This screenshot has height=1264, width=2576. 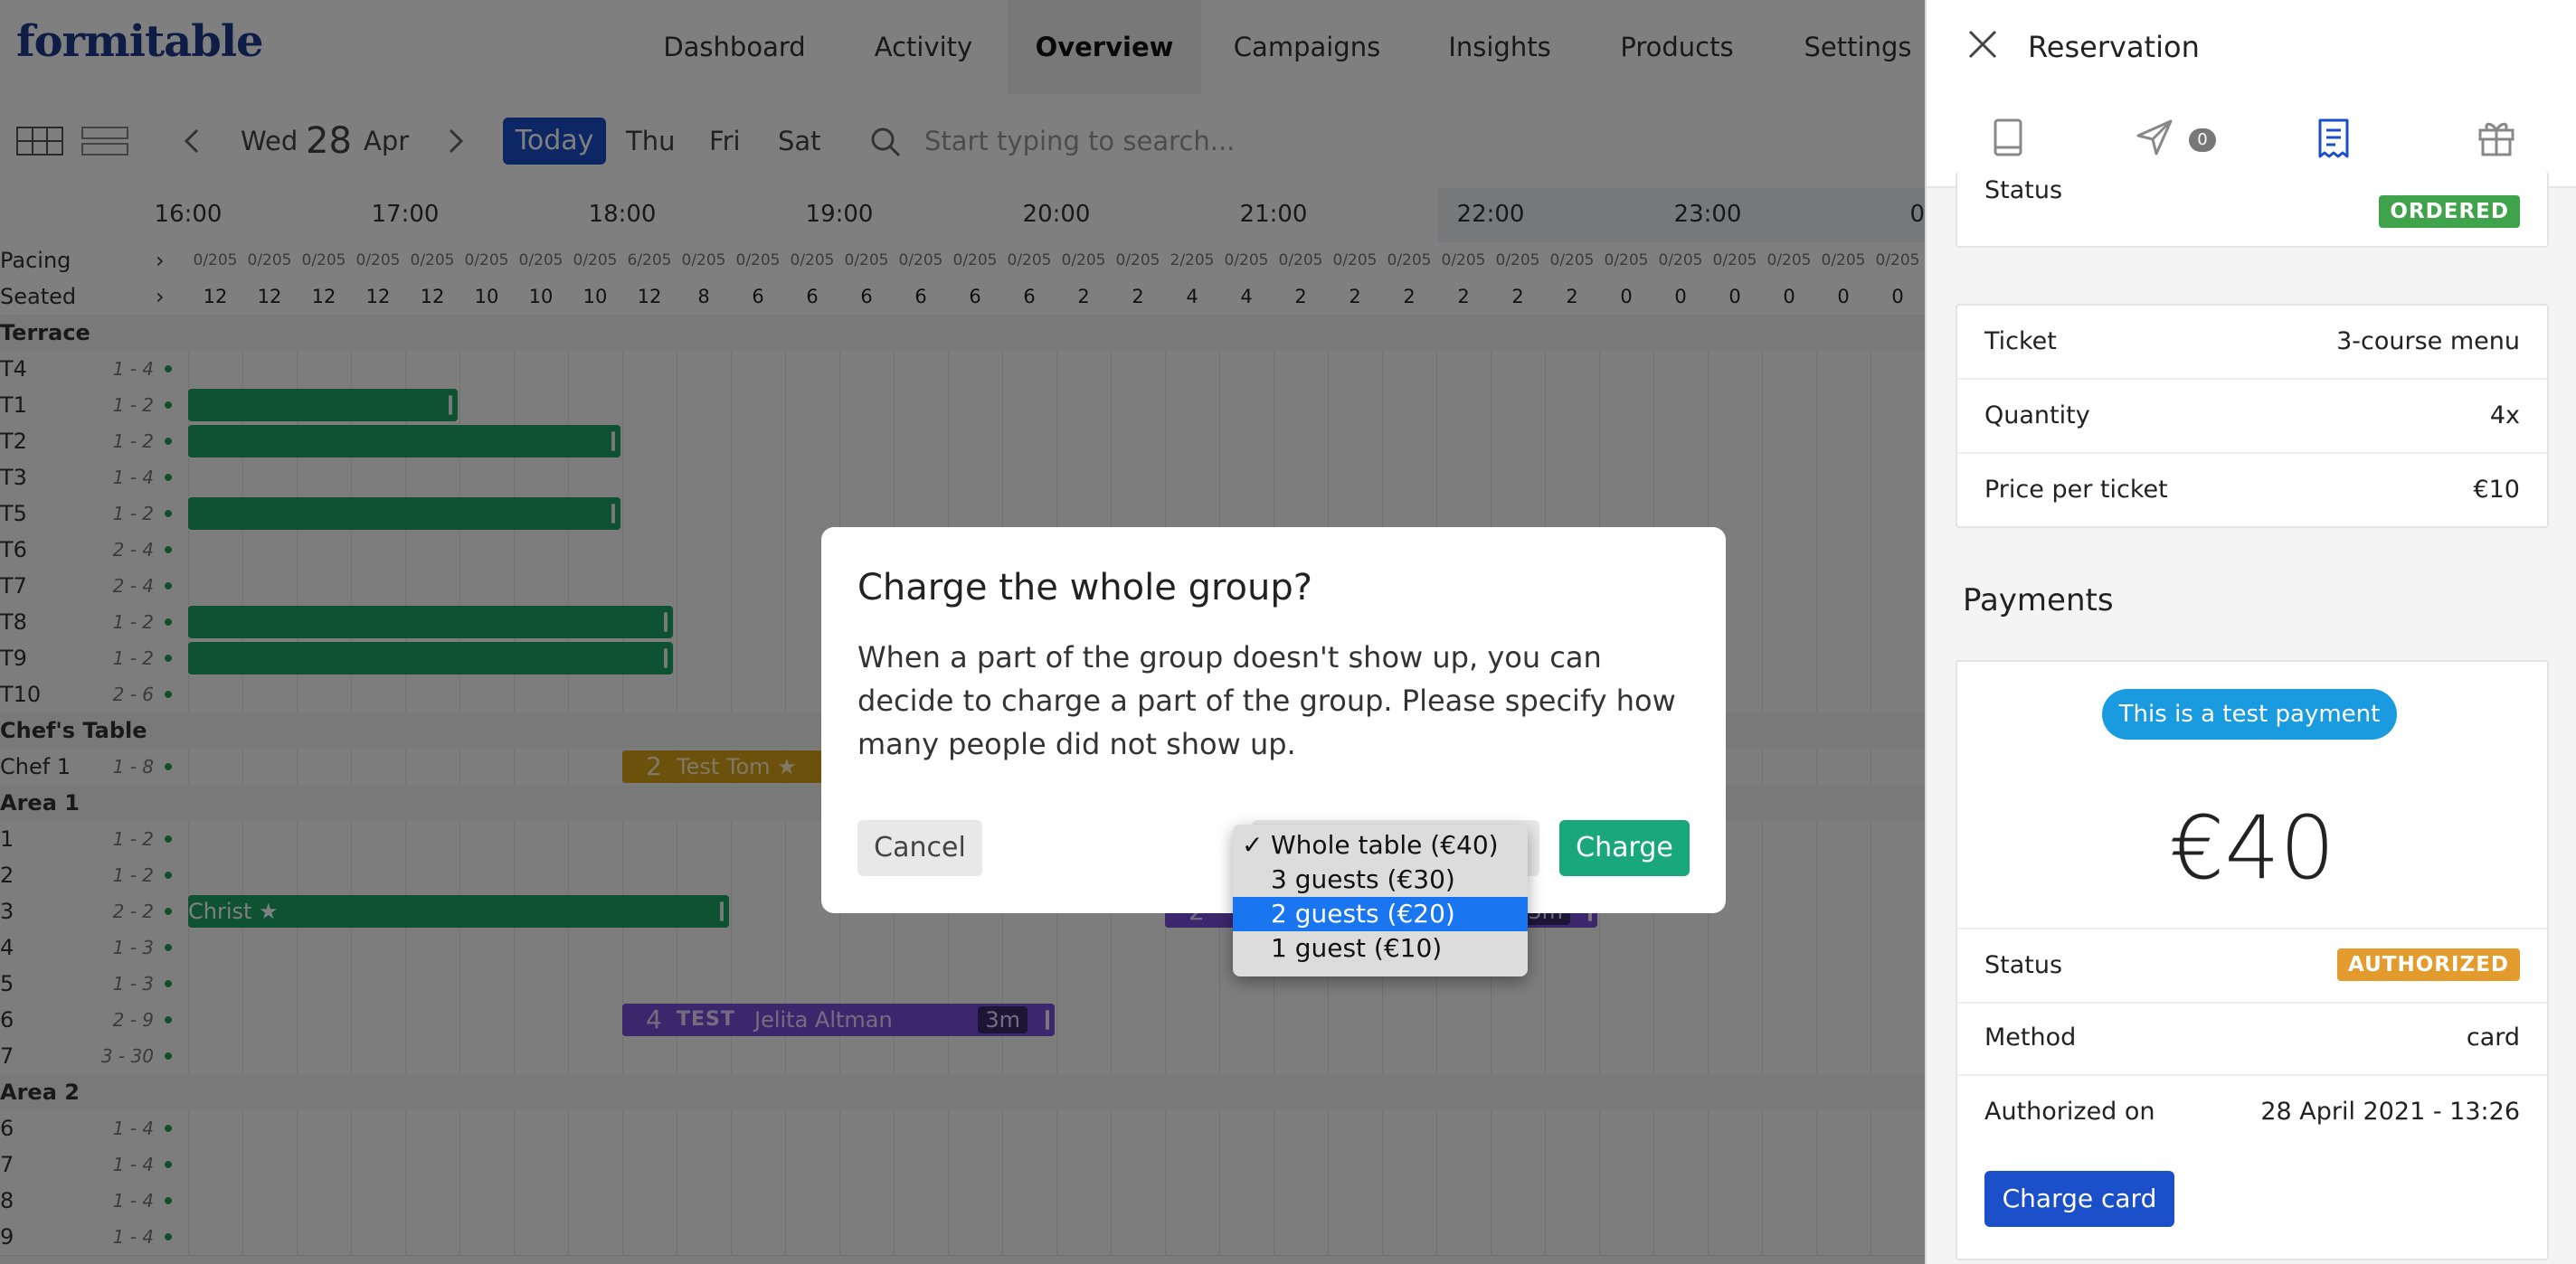 What do you see at coordinates (2428, 964) in the screenshot?
I see `authorized-badge: AUTHORIZED` at bounding box center [2428, 964].